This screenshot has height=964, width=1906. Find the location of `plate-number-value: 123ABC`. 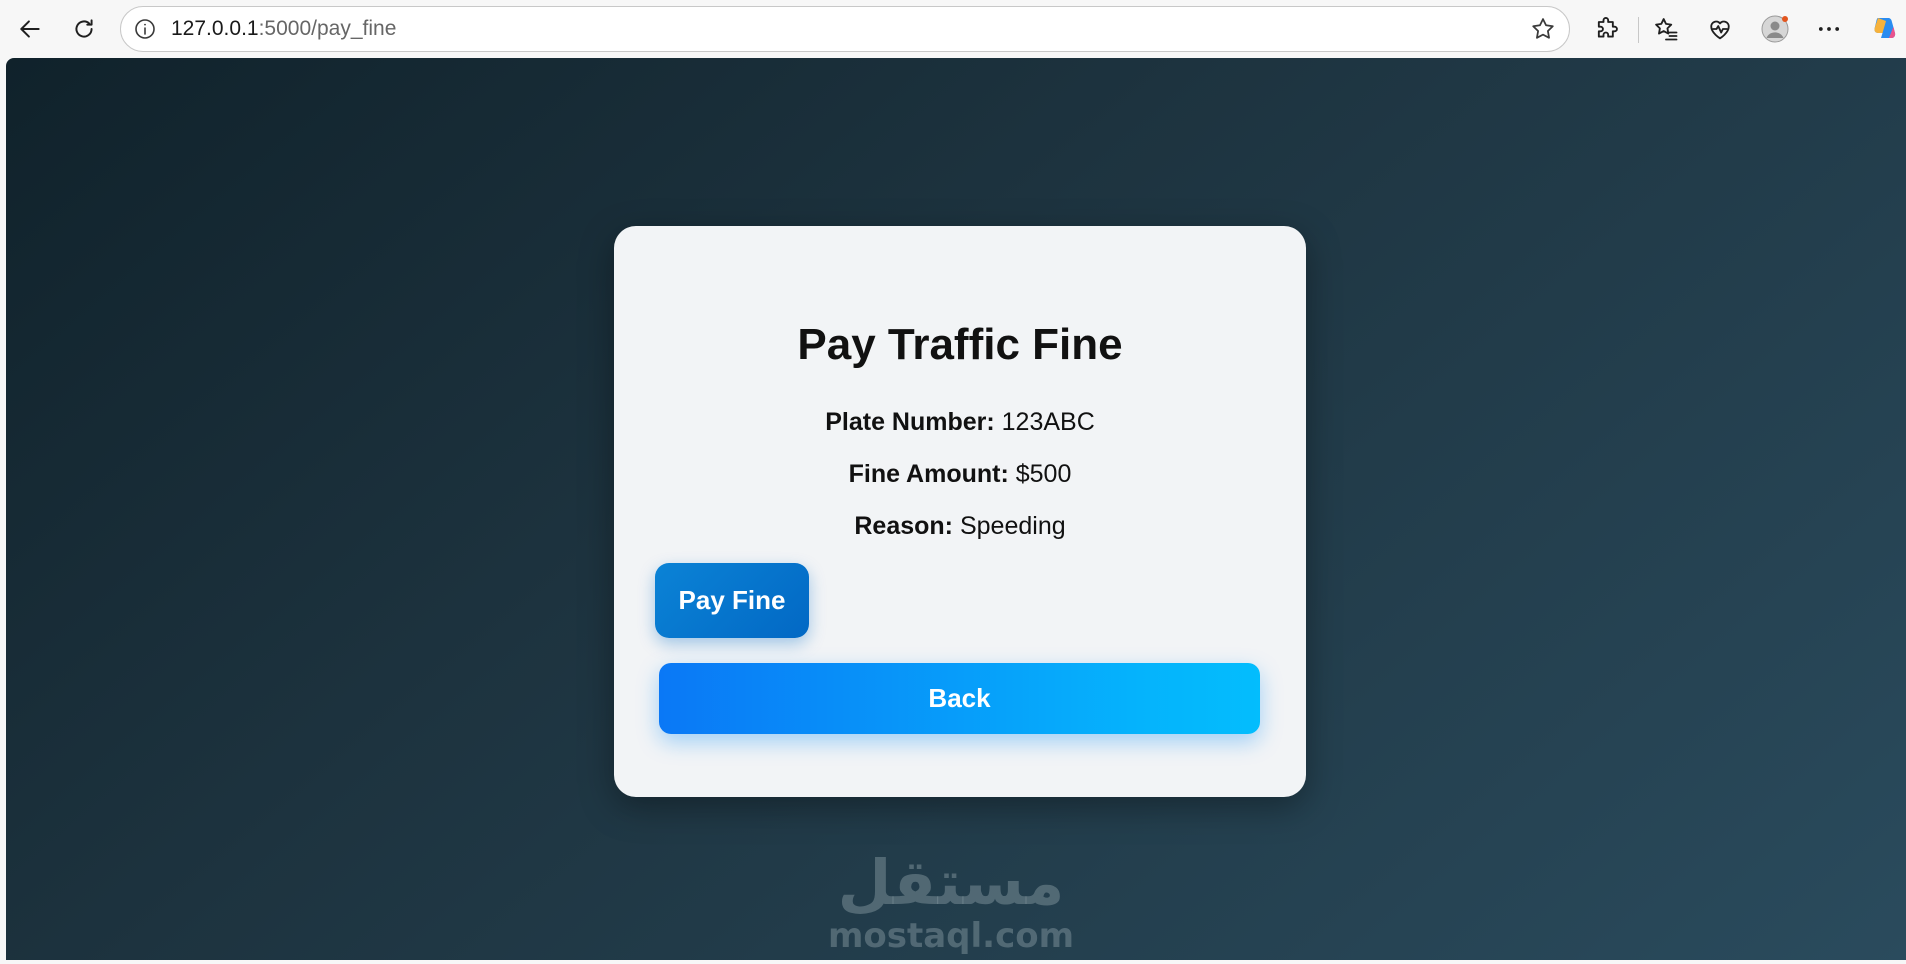

plate-number-value: 123ABC is located at coordinates (1048, 422).